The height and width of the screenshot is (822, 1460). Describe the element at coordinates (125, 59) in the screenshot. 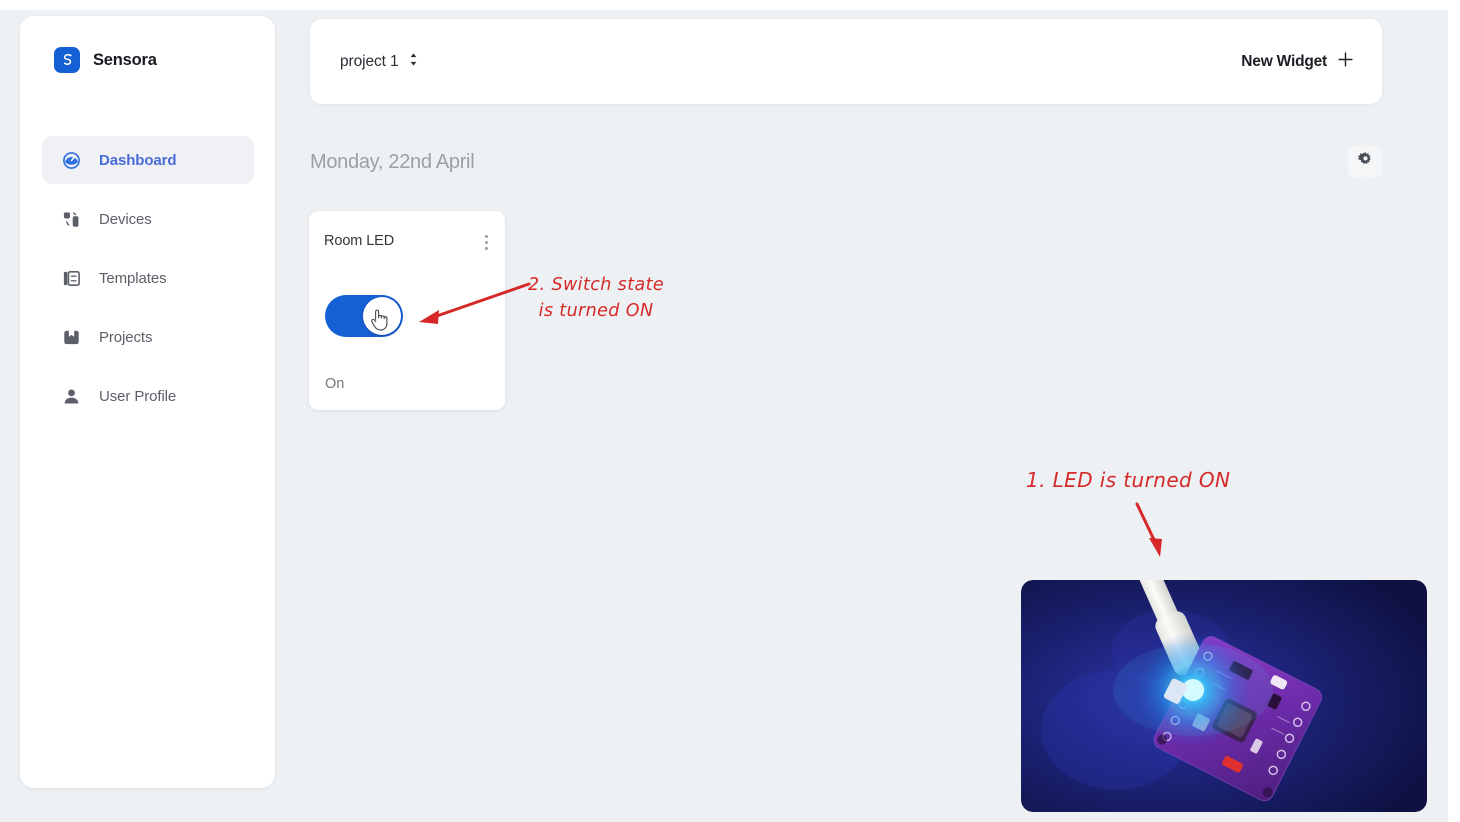

I see `brand-name: Sensora` at that location.